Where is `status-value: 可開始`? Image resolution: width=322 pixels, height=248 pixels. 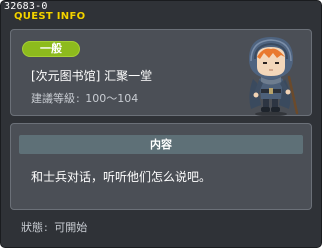 status-value: 可開始 is located at coordinates (71, 227).